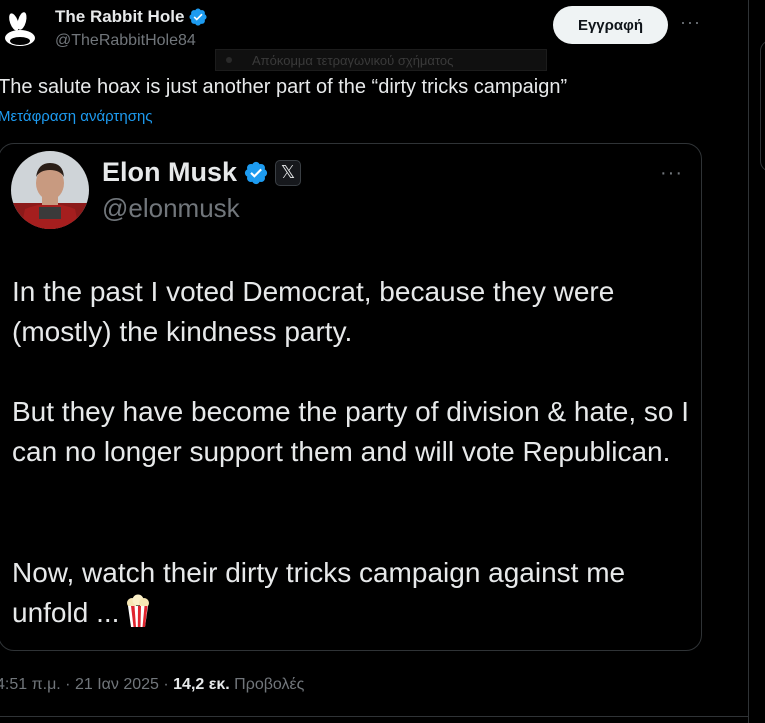 This screenshot has width=765, height=723. Describe the element at coordinates (30, 684) in the screenshot. I see `post-time: 4:51 π.μ.` at that location.